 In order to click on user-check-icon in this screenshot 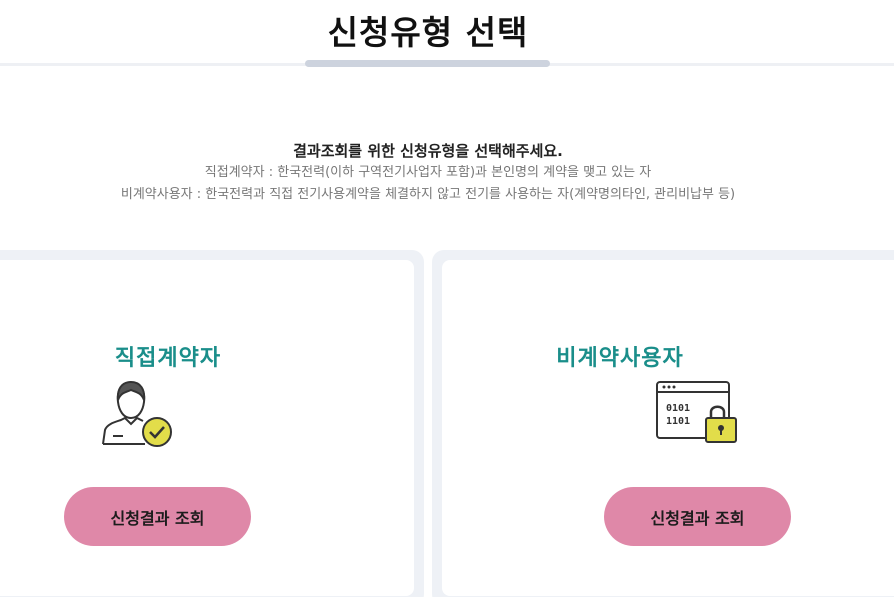, I will do `click(144, 416)`.